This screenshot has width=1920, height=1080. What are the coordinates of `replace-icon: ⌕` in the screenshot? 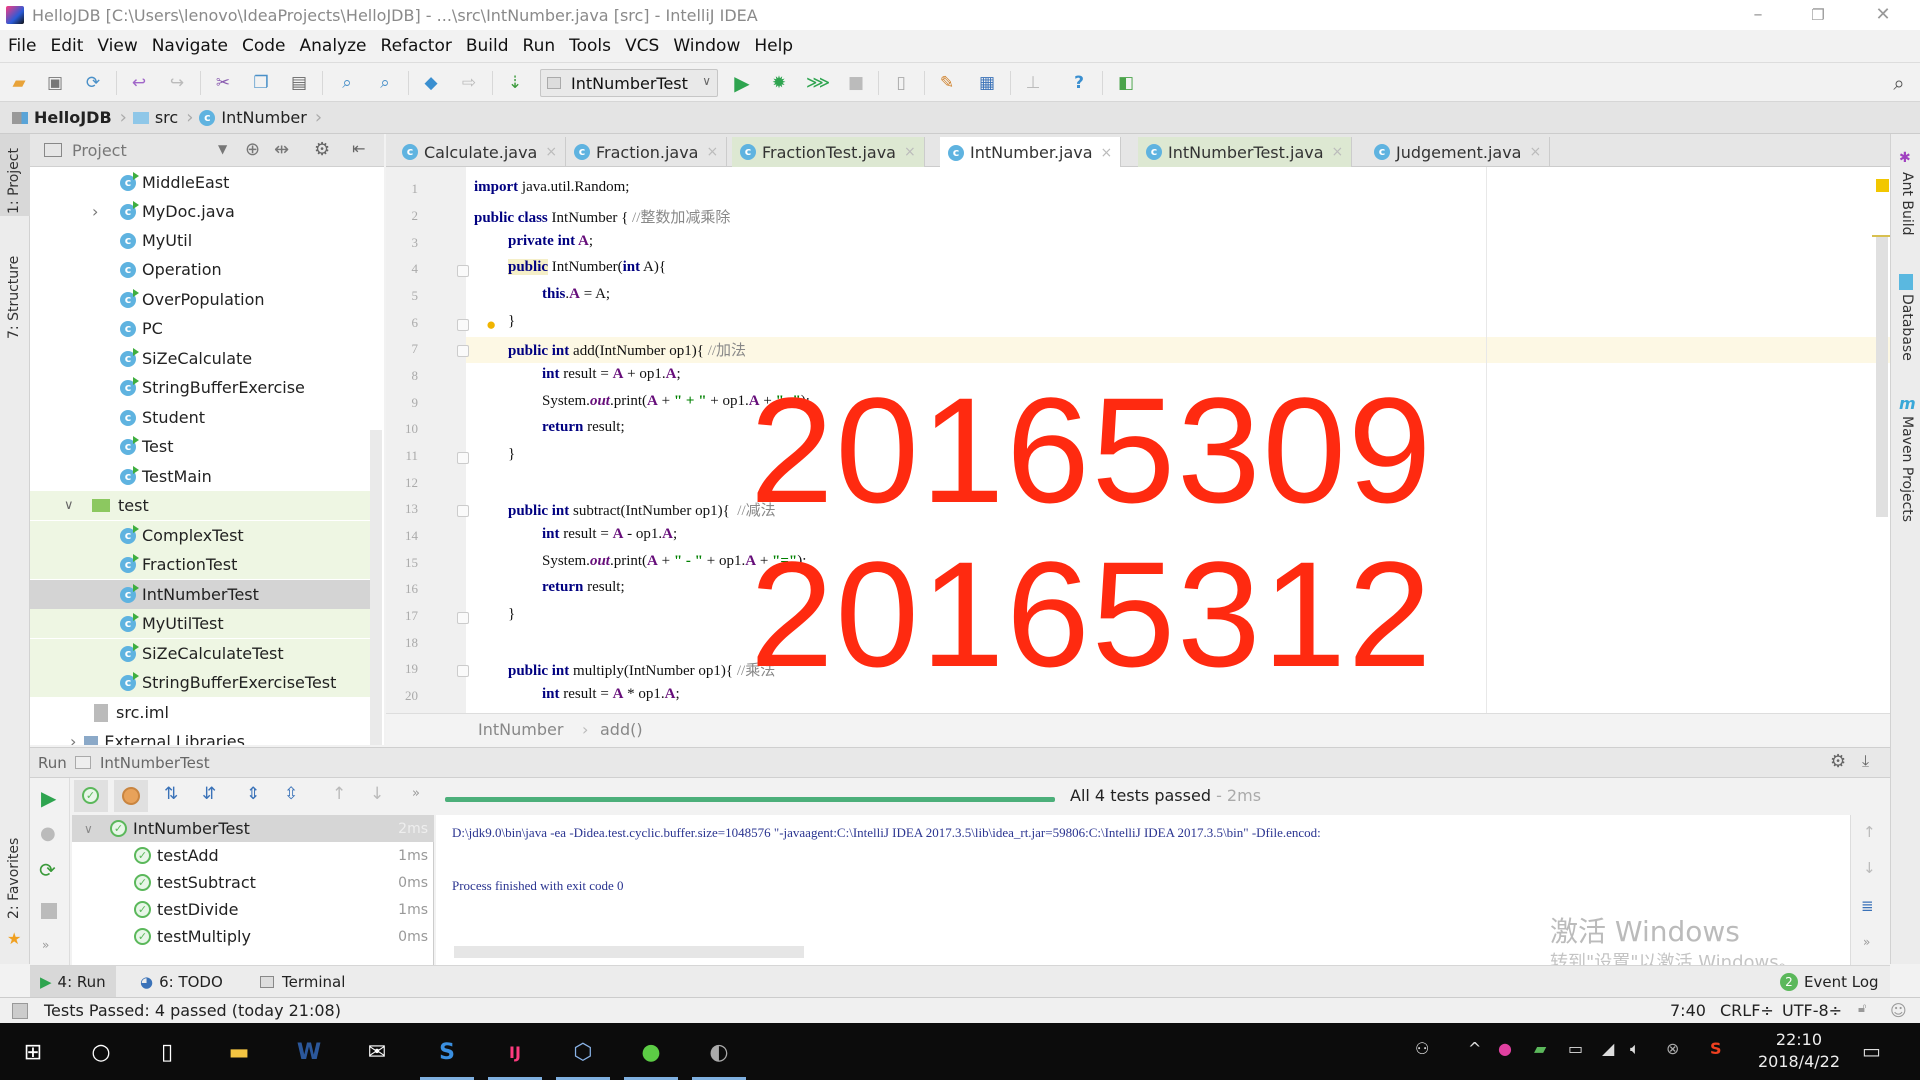 It's located at (385, 83).